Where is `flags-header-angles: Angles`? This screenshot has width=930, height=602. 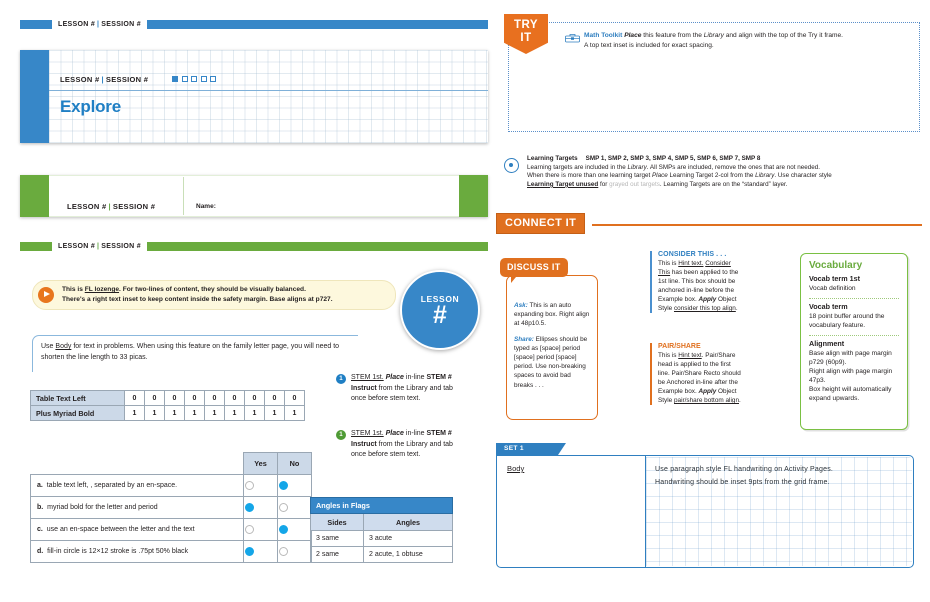
flags-header-angles: Angles is located at coordinates (408, 522).